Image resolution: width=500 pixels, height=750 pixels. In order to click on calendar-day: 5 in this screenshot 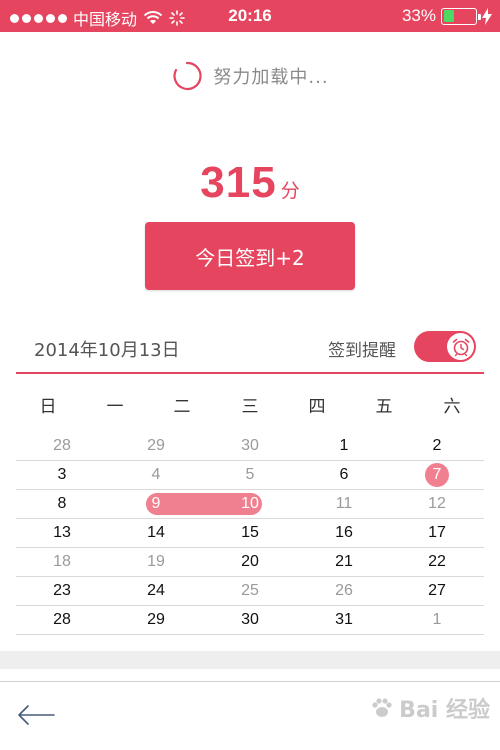, I will do `click(250, 475)`.